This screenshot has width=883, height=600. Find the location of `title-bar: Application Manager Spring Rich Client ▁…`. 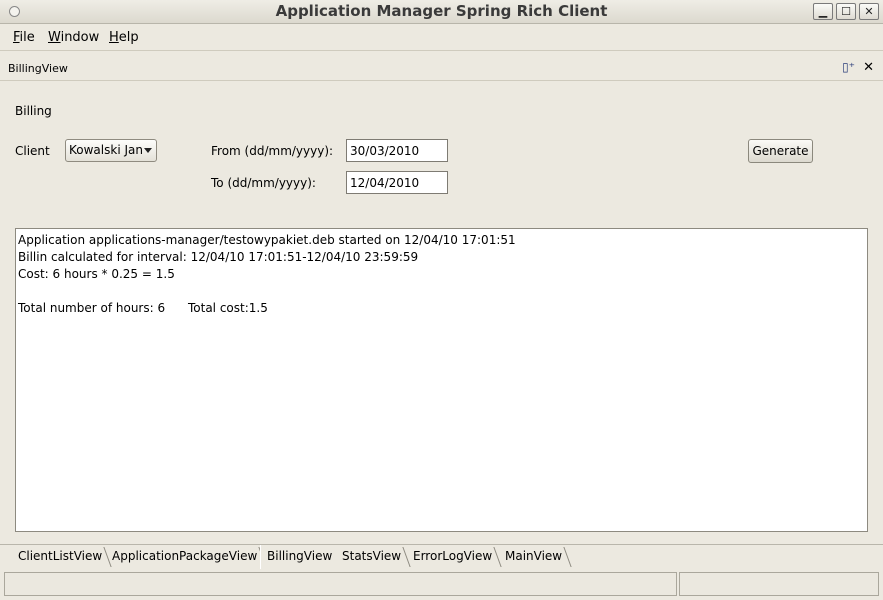

title-bar: Application Manager Spring Rich Client ▁… is located at coordinates (441, 12).